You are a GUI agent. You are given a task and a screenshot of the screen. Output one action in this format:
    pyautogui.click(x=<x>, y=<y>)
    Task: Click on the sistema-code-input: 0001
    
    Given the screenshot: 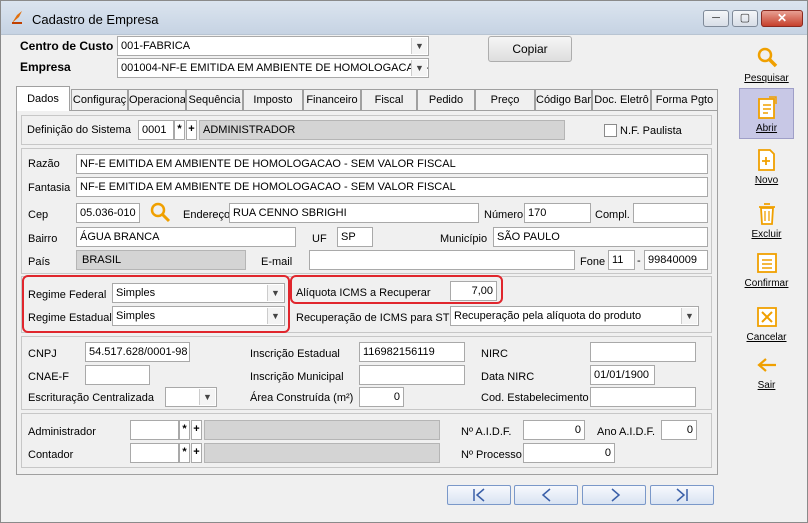 What is the action you would take?
    pyautogui.click(x=156, y=130)
    